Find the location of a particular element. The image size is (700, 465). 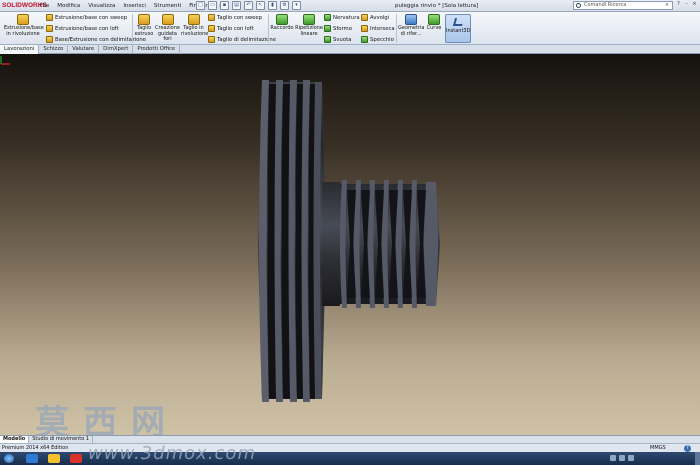

fillet-button: Raccordo is located at coordinates (282, 23).